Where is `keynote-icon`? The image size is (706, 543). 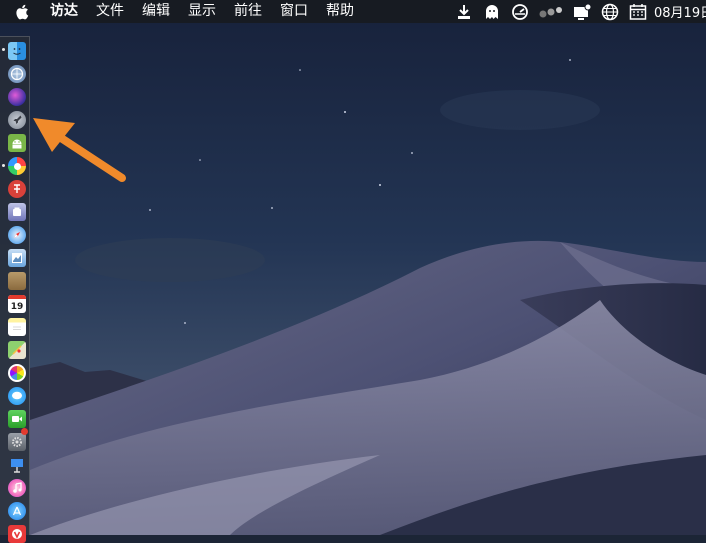
keynote-icon is located at coordinates (17, 465).